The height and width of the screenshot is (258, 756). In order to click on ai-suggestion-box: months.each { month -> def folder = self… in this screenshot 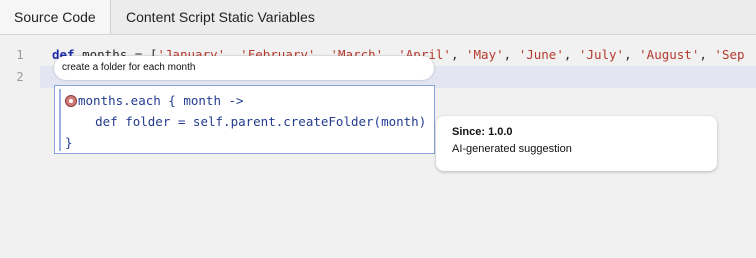, I will do `click(244, 119)`.